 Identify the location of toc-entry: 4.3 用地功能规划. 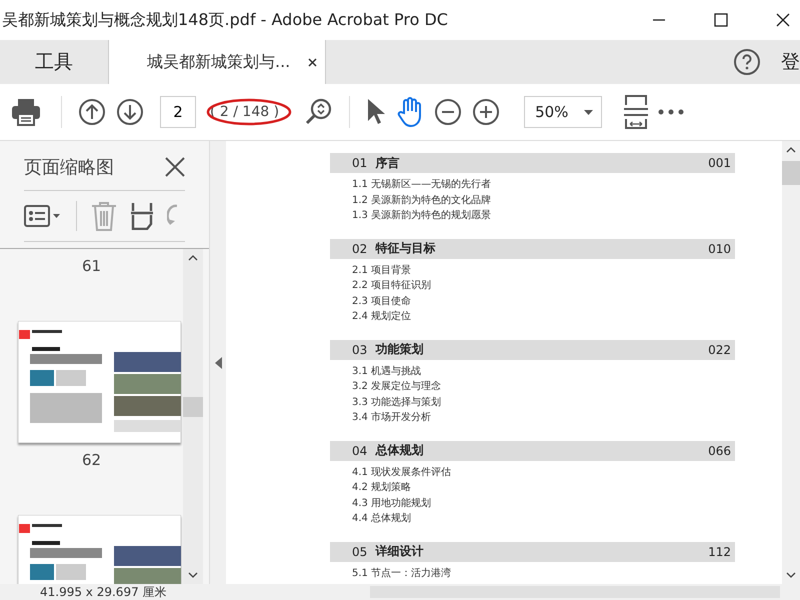
(391, 503).